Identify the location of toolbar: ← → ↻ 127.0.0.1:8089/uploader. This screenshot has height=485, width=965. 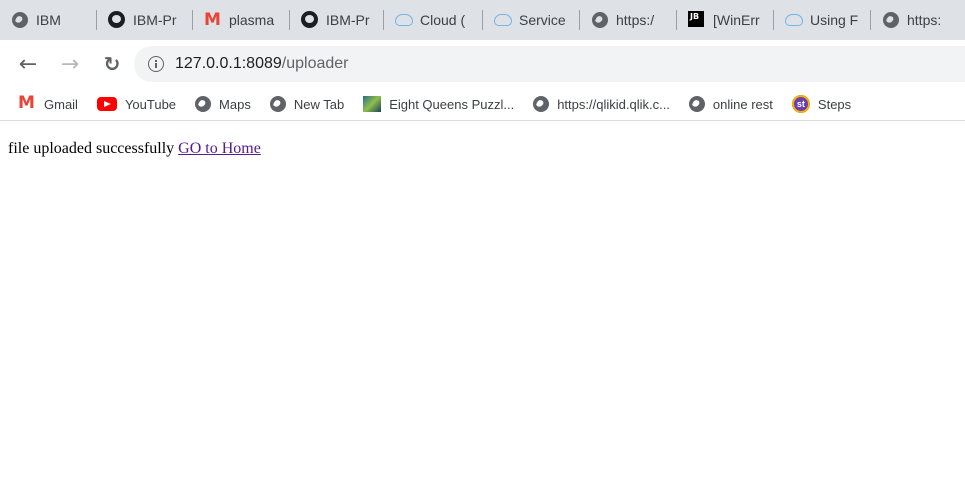
(482, 64).